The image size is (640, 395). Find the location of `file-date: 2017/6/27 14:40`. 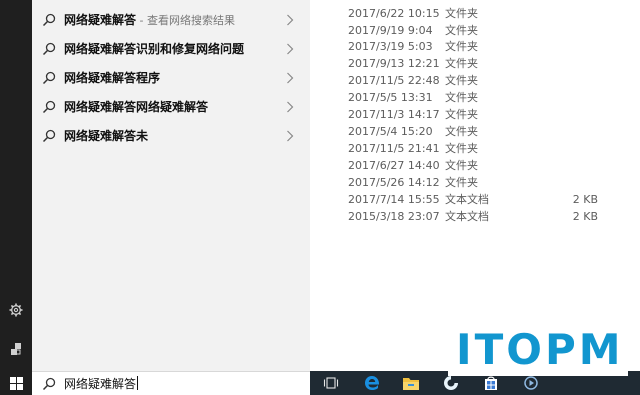

file-date: 2017/6/27 14:40 is located at coordinates (394, 165).